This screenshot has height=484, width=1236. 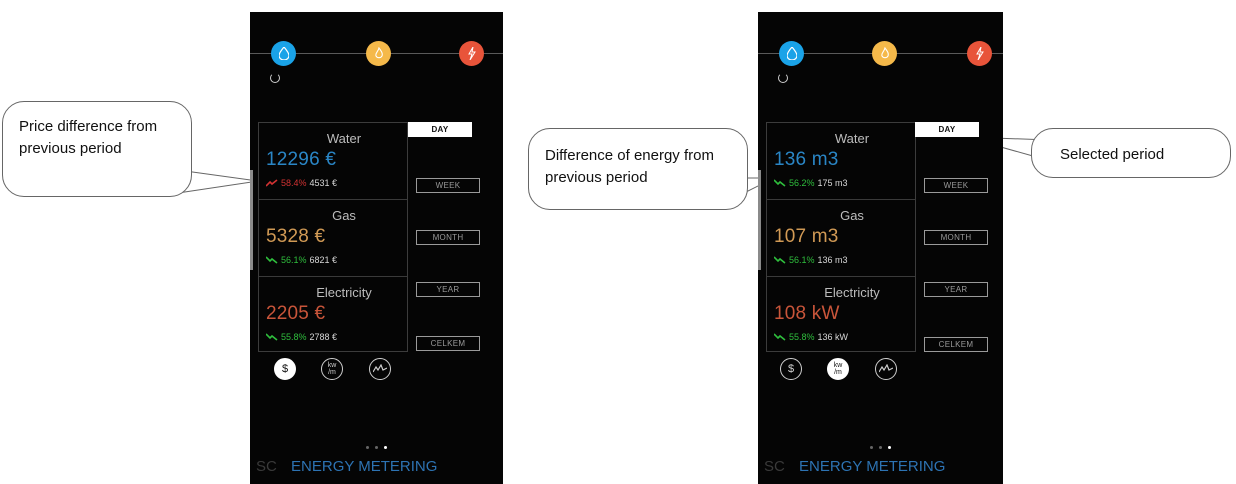 I want to click on trend-up-icon, so click(x=272, y=183).